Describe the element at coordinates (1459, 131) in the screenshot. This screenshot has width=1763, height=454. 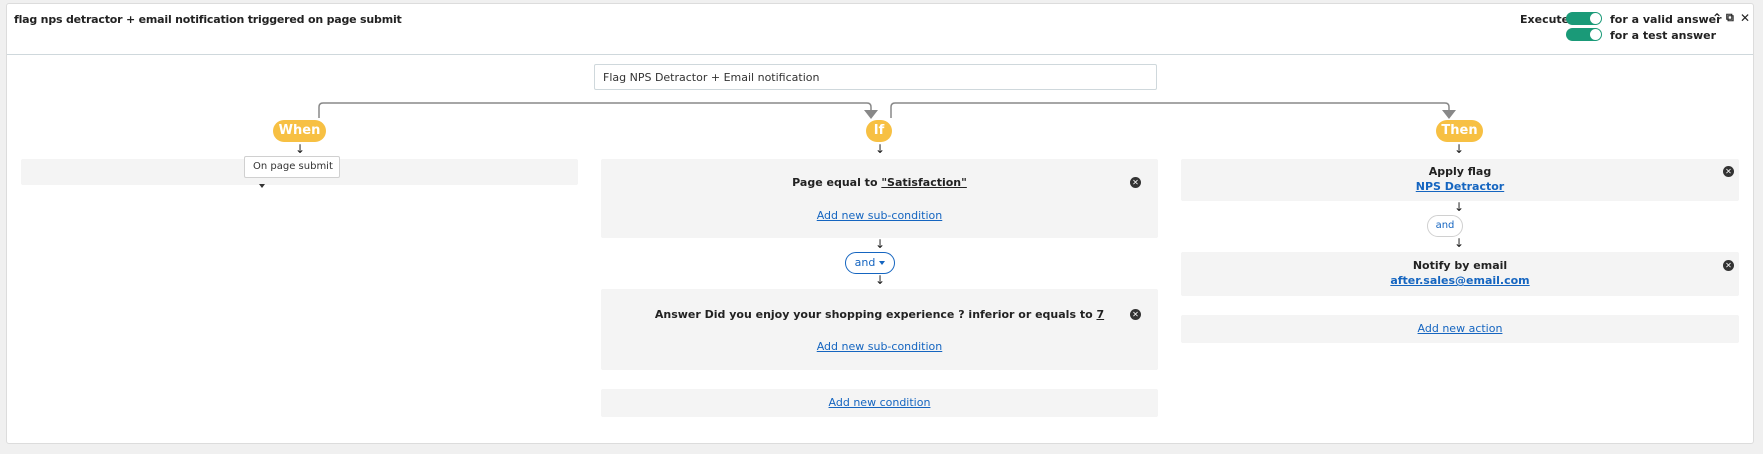
I see `then-label: Then` at that location.